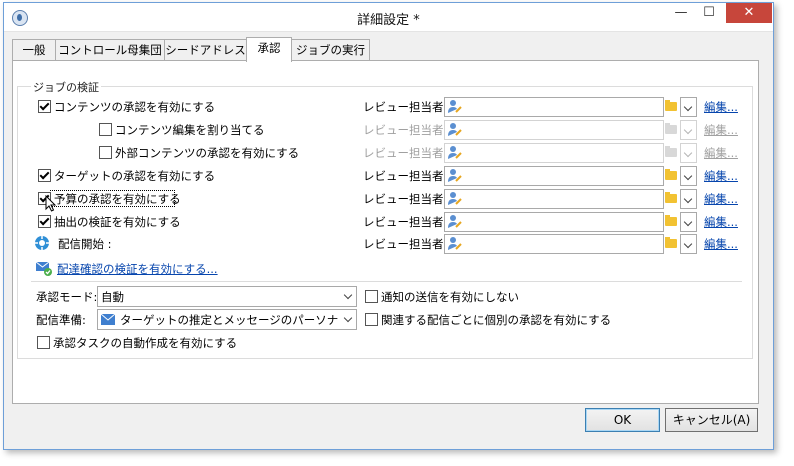  Describe the element at coordinates (622, 420) in the screenshot. I see `ok-button: OK` at that location.